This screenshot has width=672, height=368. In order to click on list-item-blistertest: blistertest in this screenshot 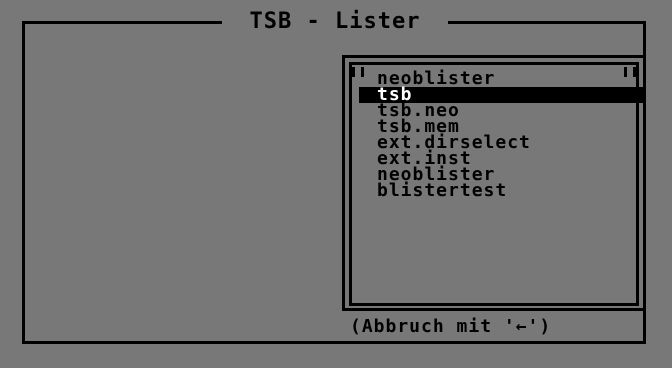, I will do `click(502, 191)`.